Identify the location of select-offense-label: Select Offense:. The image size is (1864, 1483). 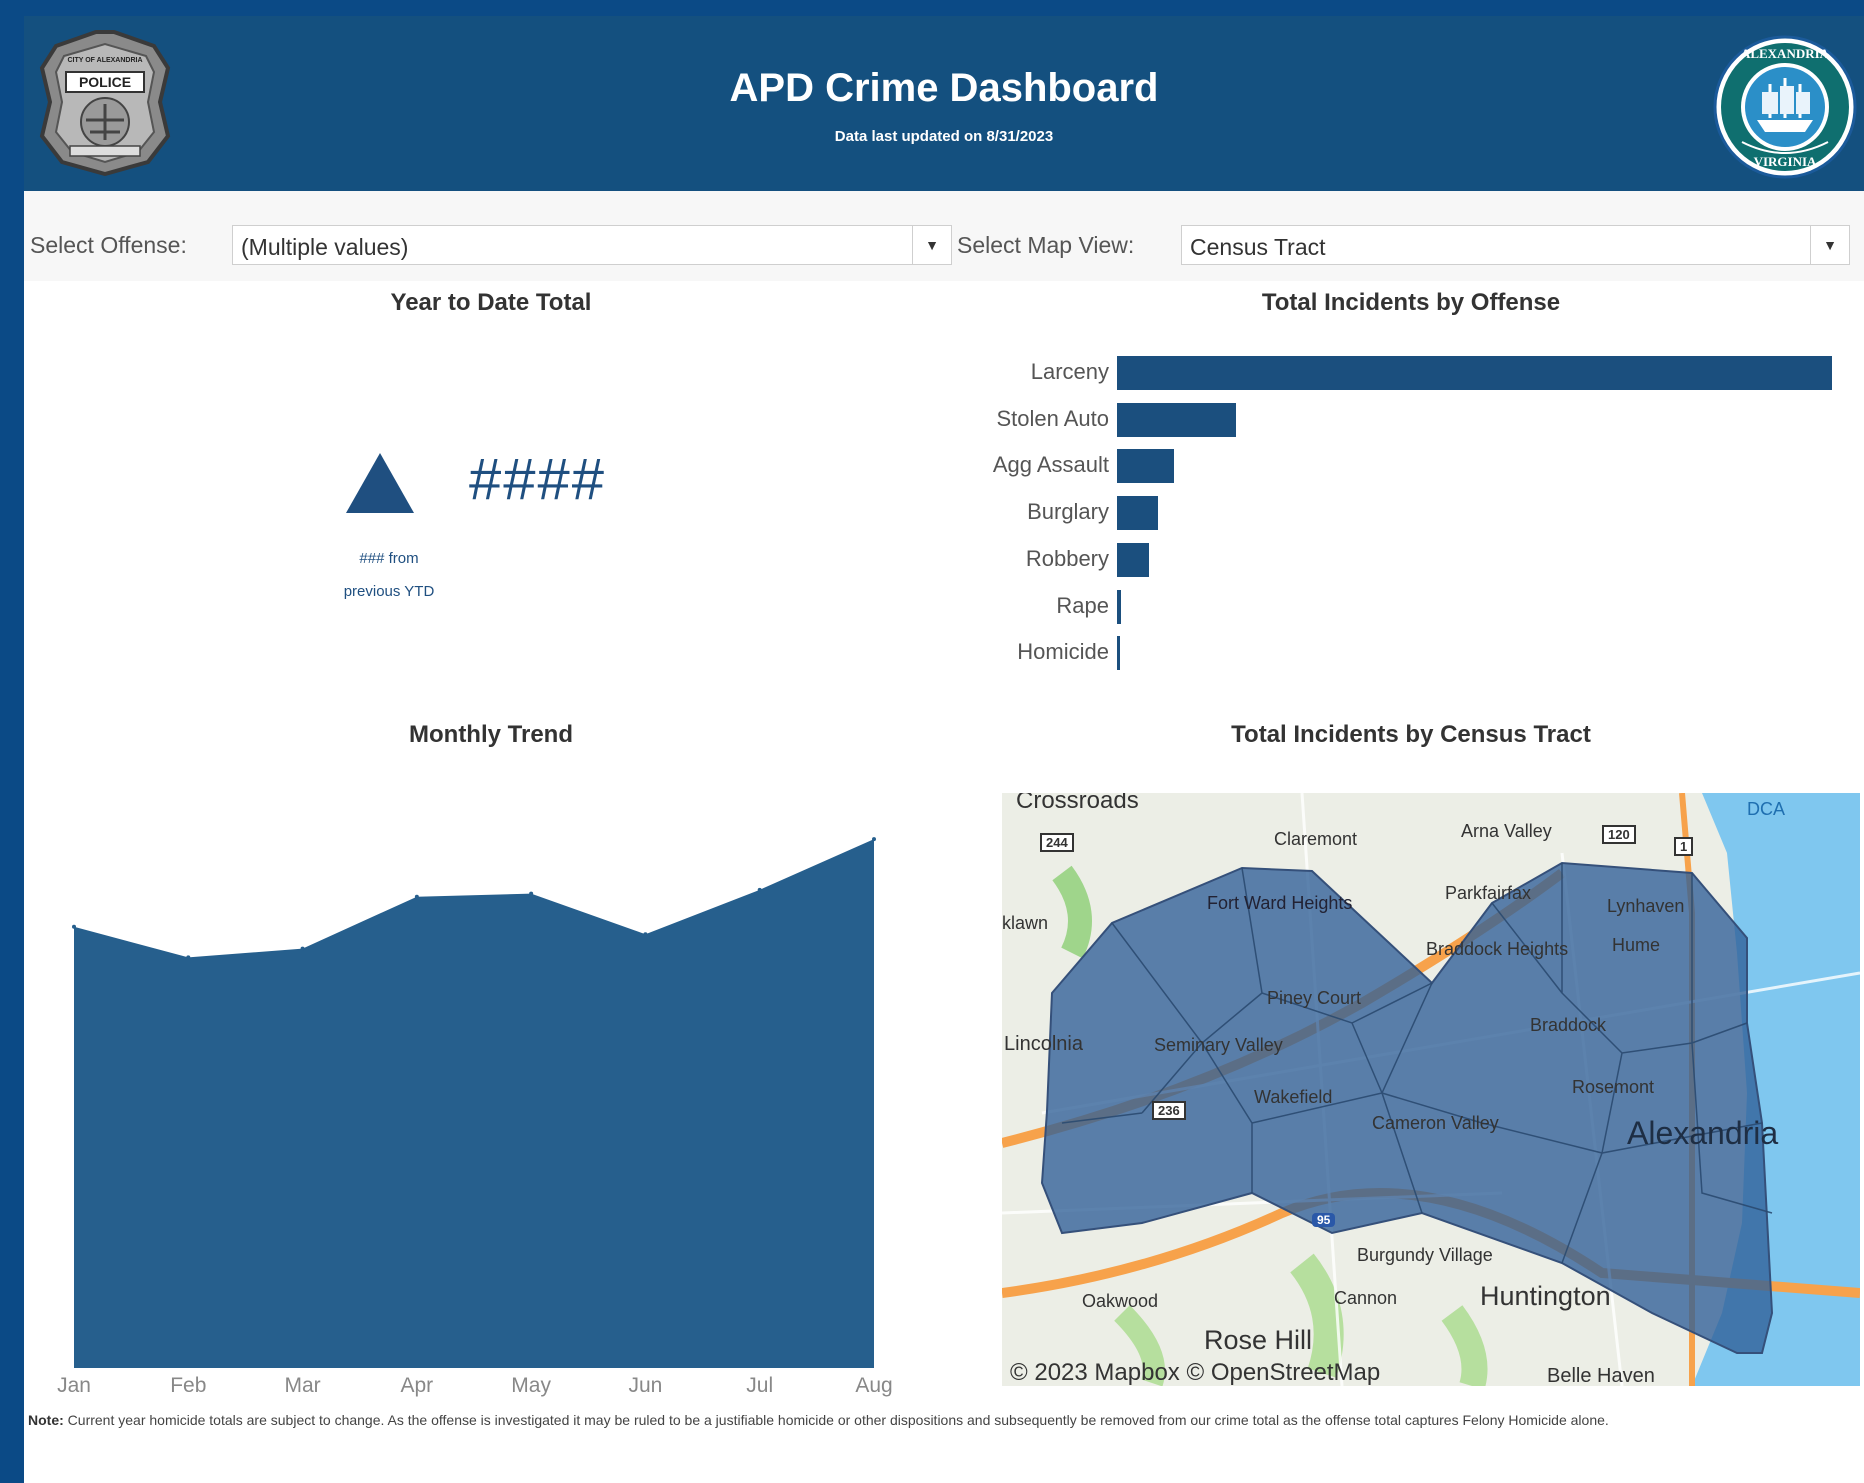
(108, 245).